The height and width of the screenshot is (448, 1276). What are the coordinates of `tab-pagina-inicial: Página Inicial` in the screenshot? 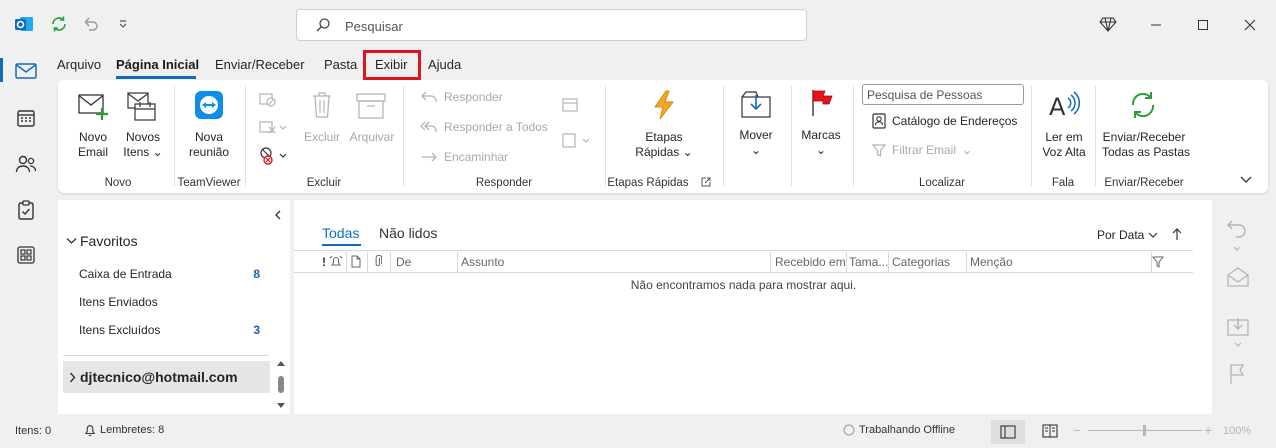 It's located at (157, 64).